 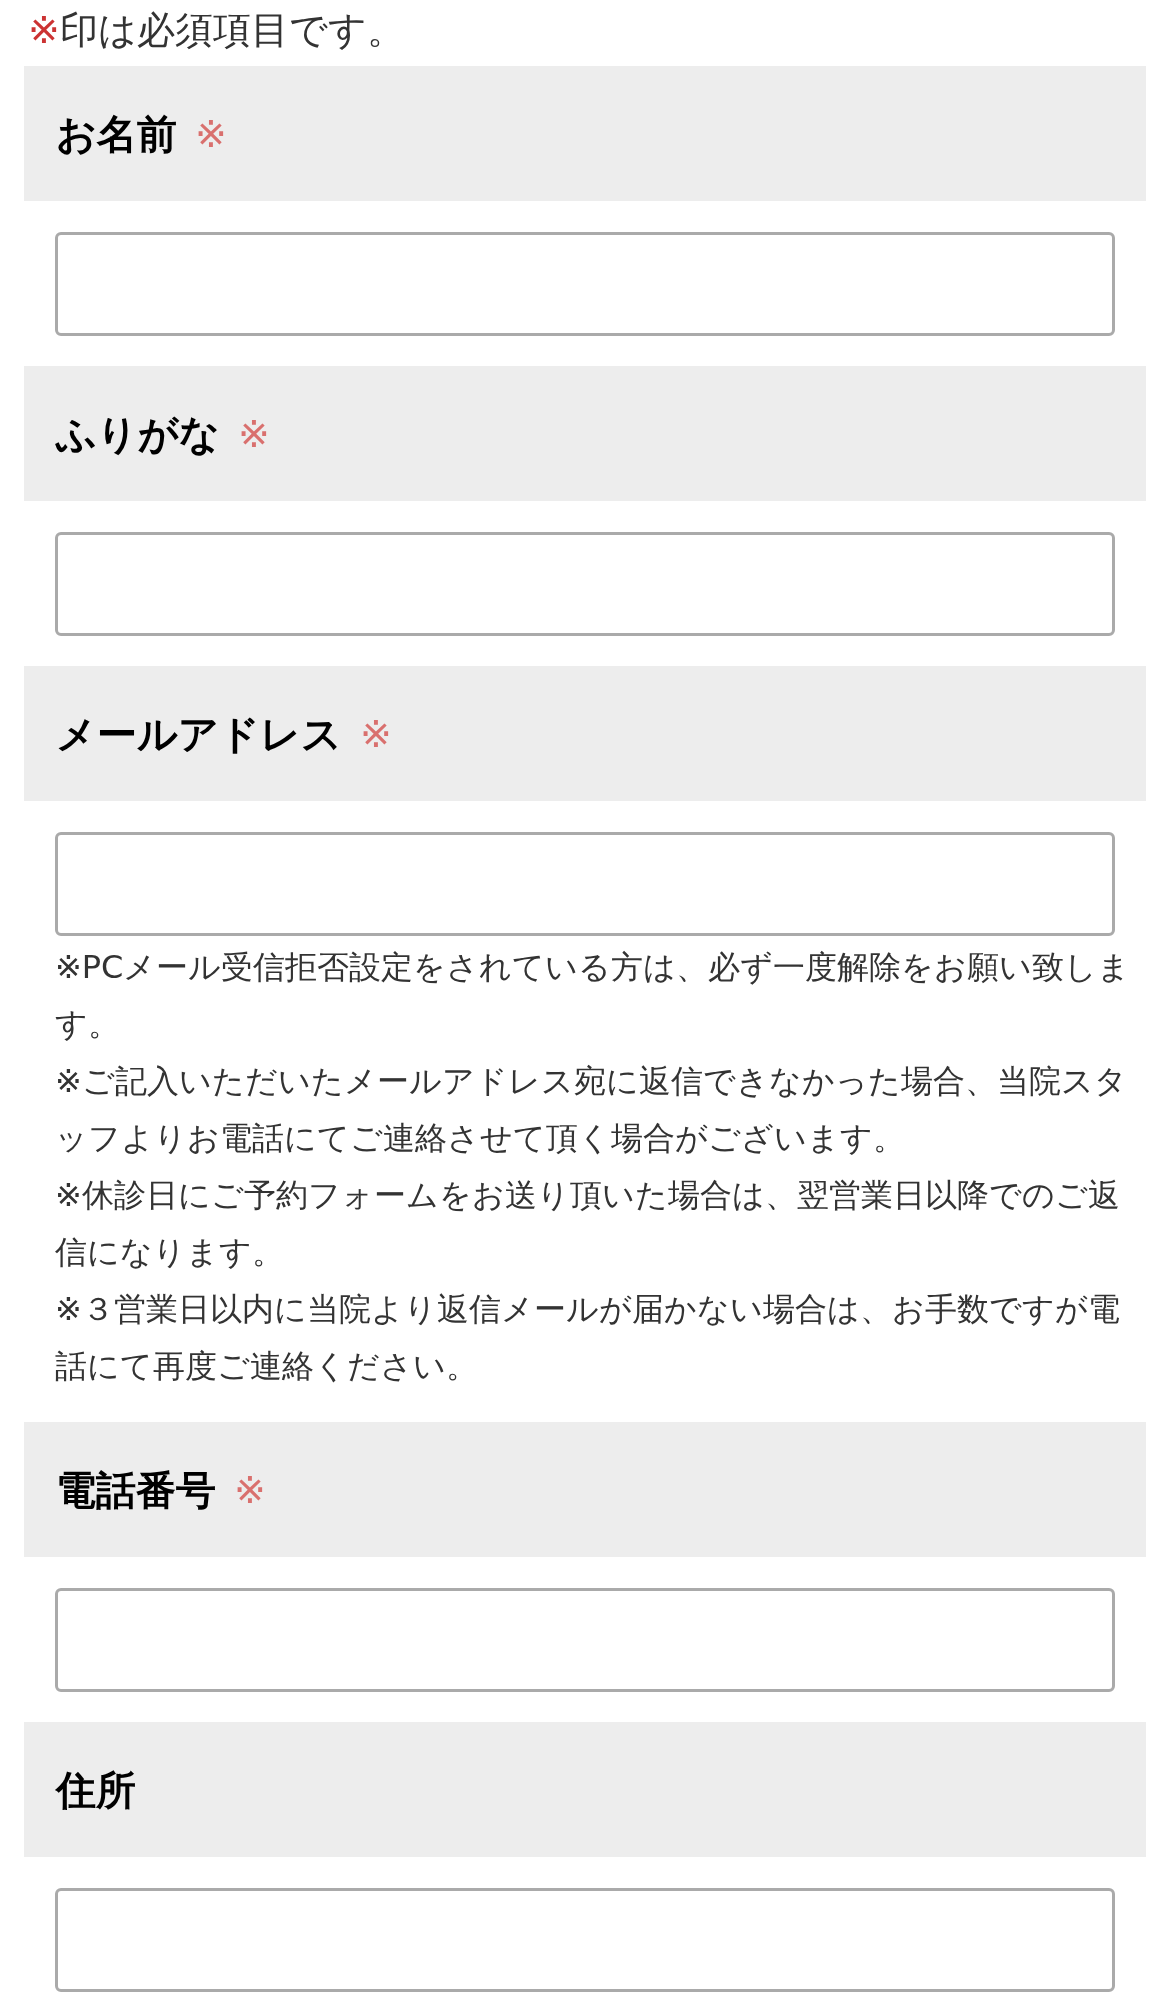 I want to click on field-label: 住所, so click(x=96, y=1789).